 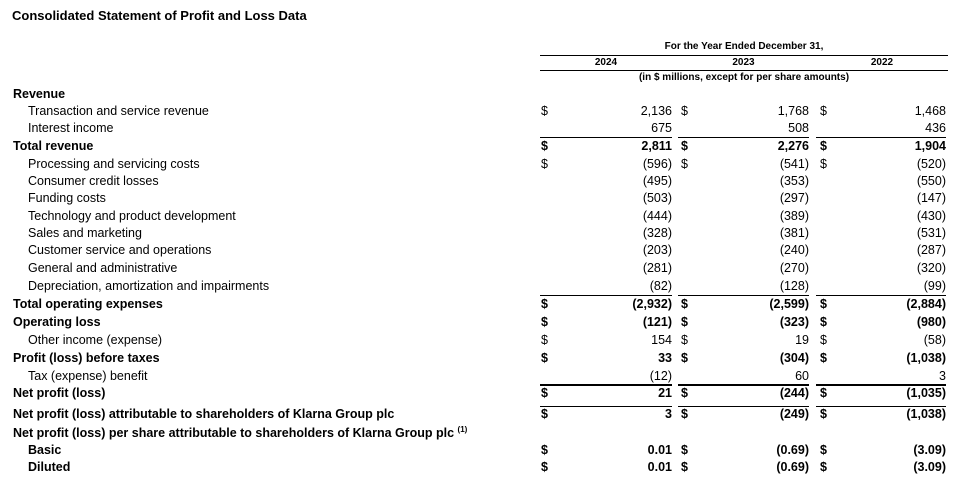 What do you see at coordinates (794, 358) in the screenshot?
I see `cell-value-2023: (304)` at bounding box center [794, 358].